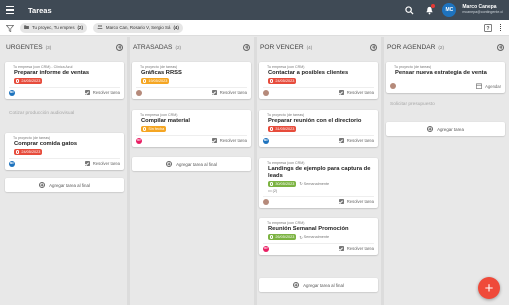  I want to click on recurrence: ↻ Semanalmente, so click(314, 184).